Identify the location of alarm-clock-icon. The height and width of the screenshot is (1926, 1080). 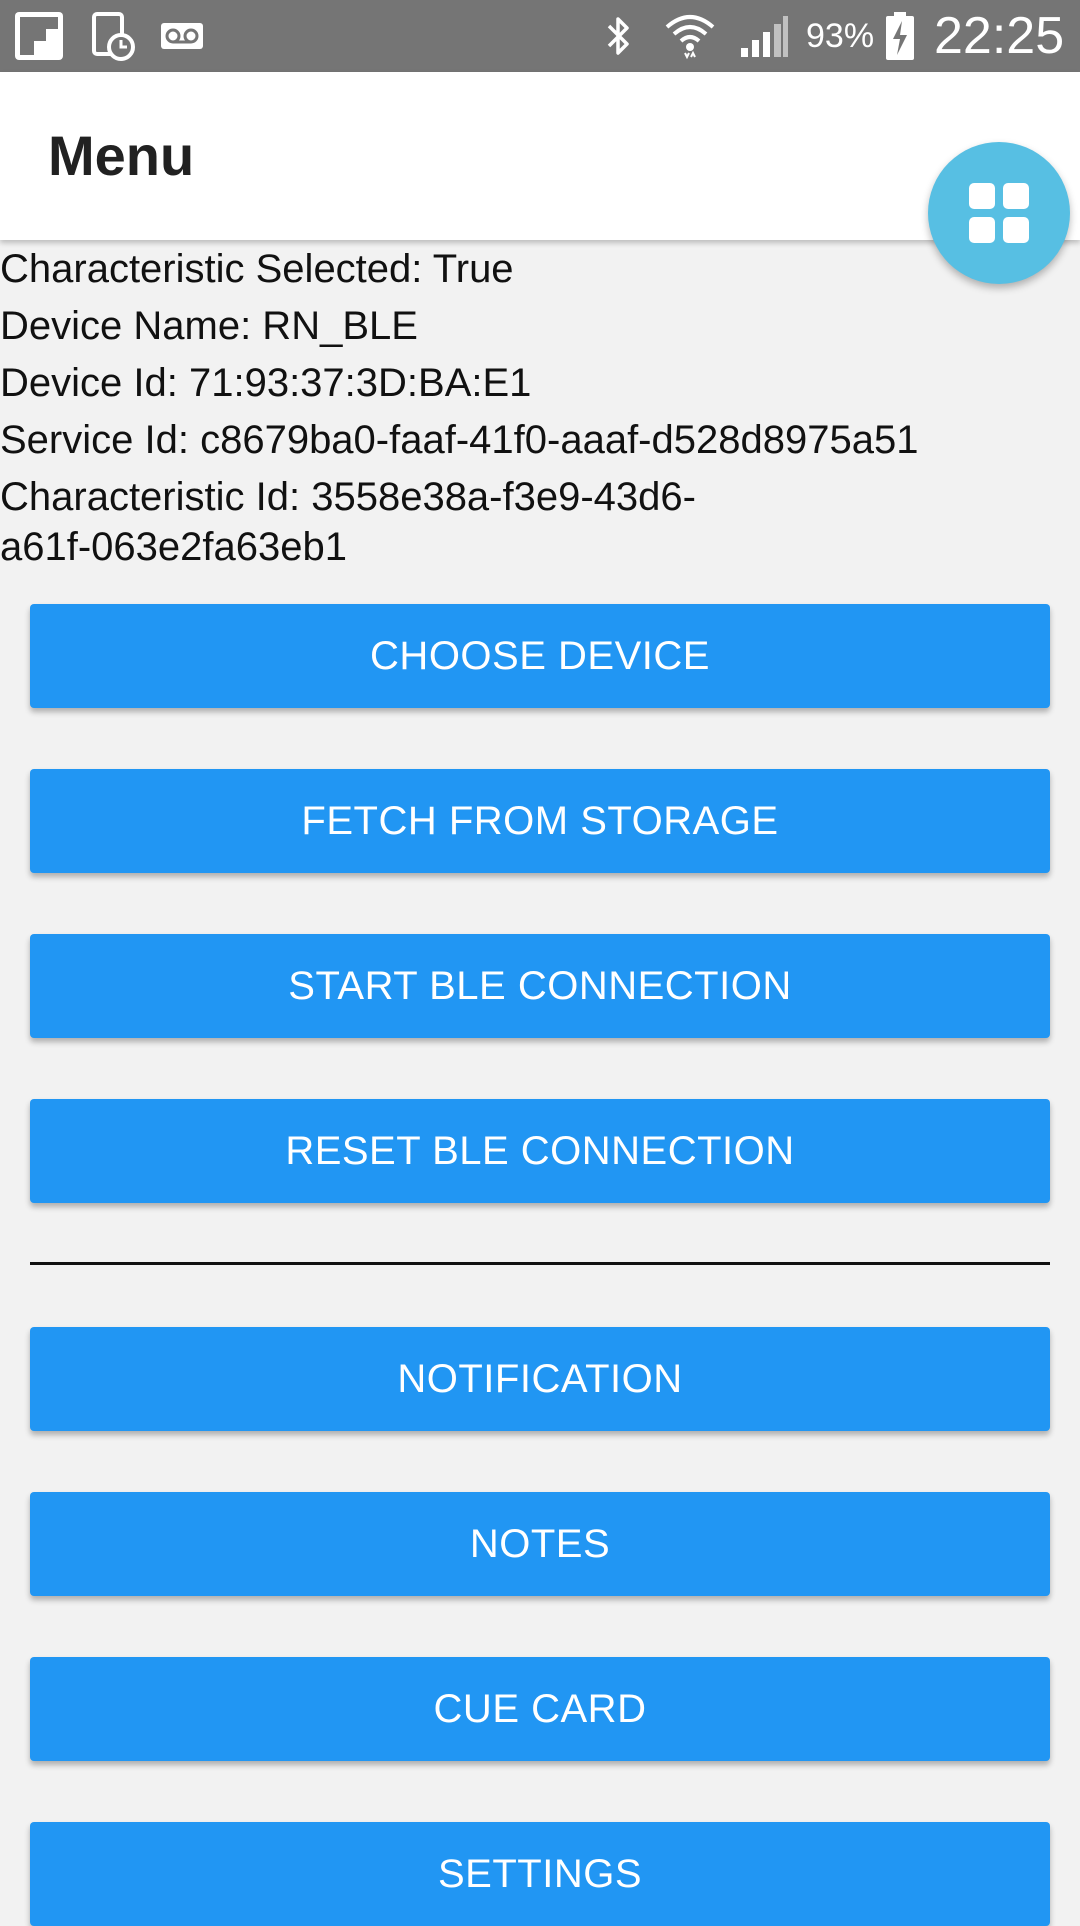
(114, 36).